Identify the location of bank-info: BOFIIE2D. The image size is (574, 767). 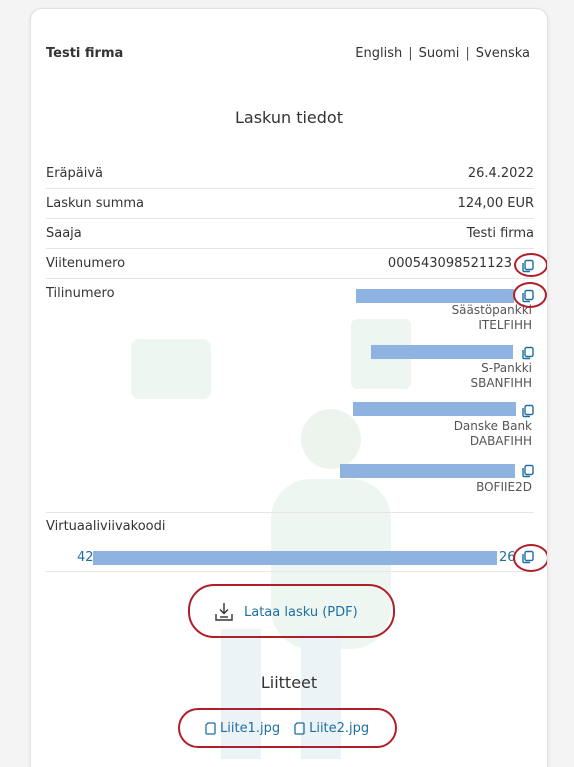
(504, 487).